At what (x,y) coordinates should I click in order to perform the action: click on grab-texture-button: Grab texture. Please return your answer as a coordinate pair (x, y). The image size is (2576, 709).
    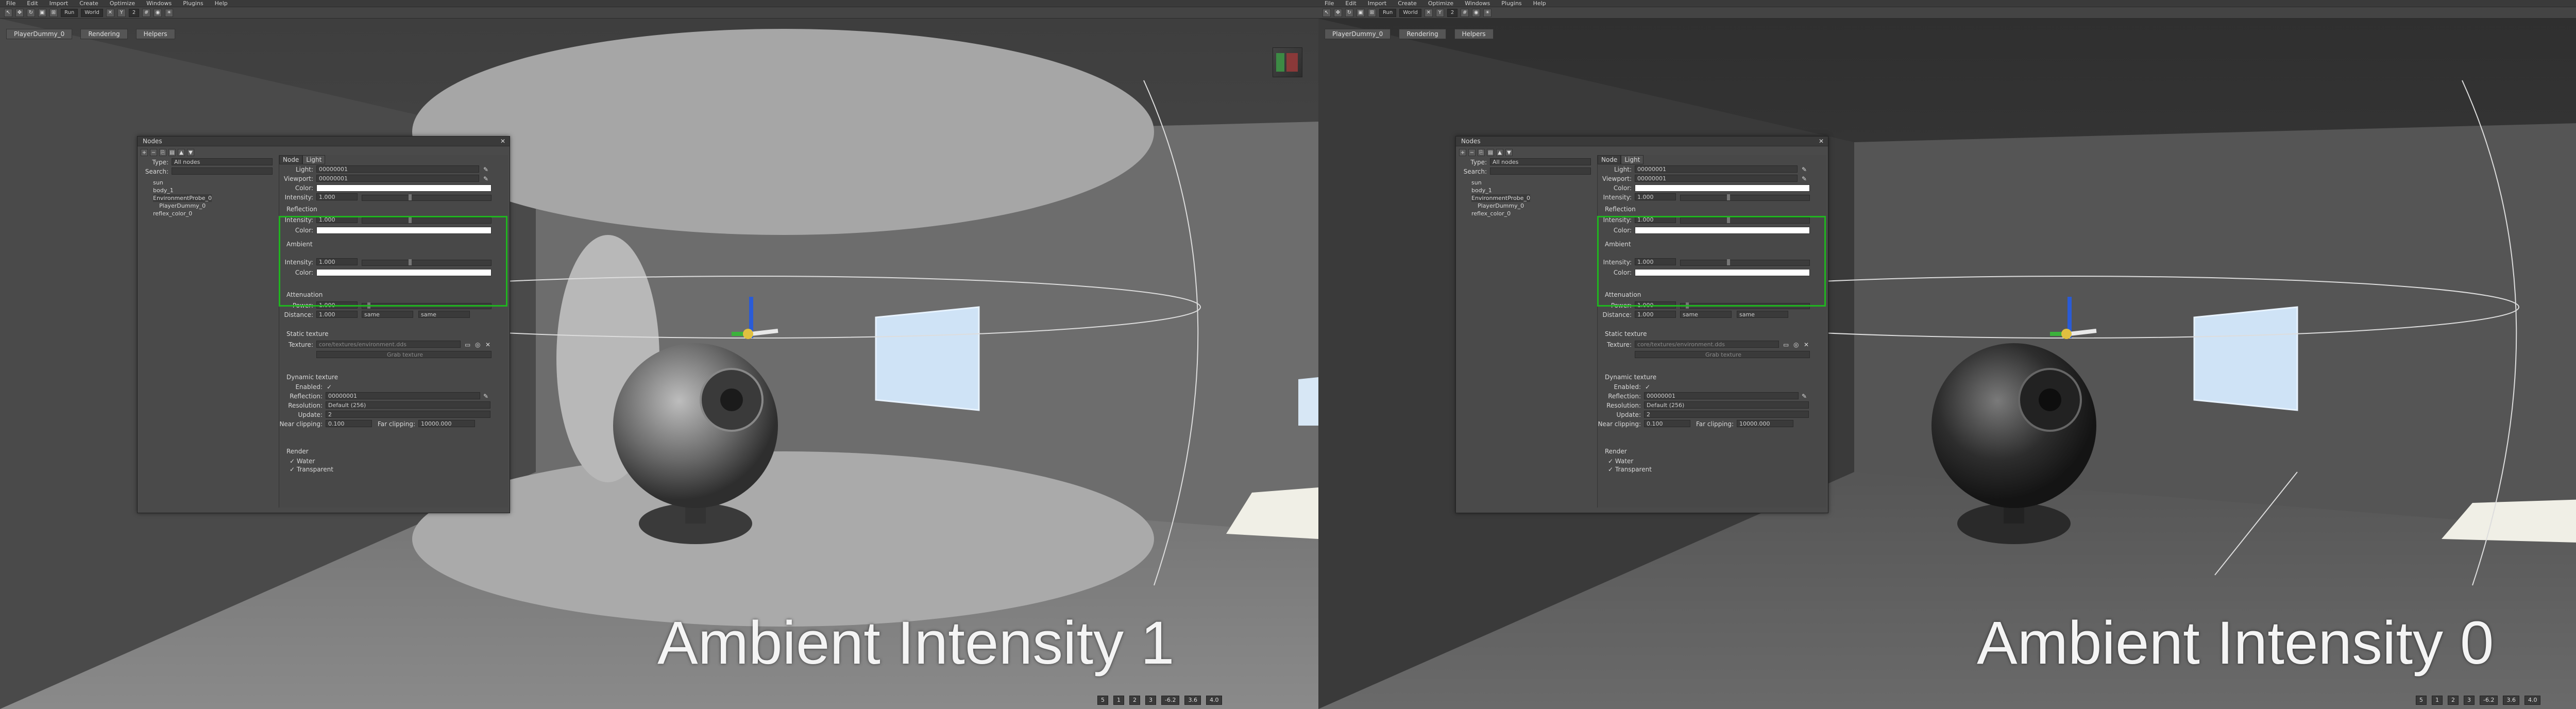
    Looking at the image, I should click on (1722, 354).